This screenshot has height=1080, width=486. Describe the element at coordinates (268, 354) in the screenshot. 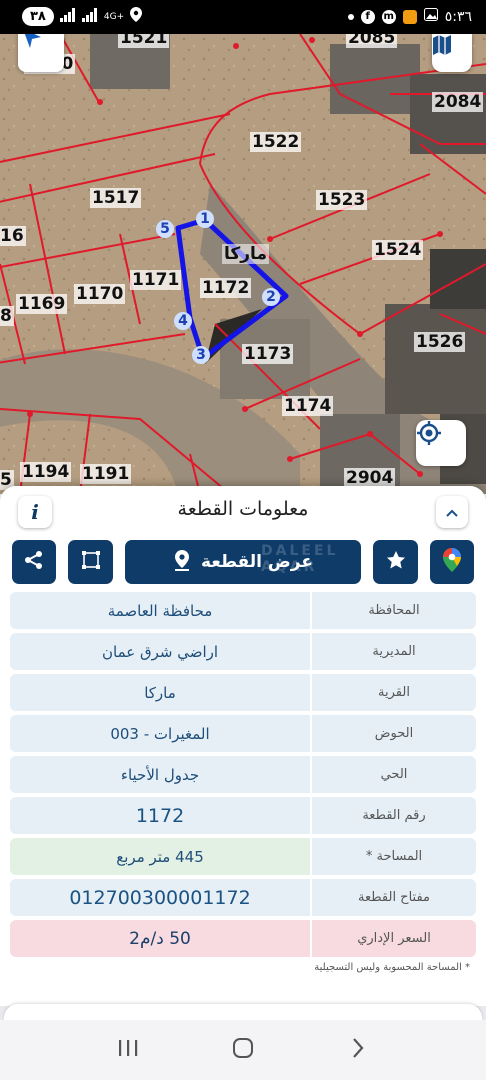

I see `parcel-label: 1173` at that location.